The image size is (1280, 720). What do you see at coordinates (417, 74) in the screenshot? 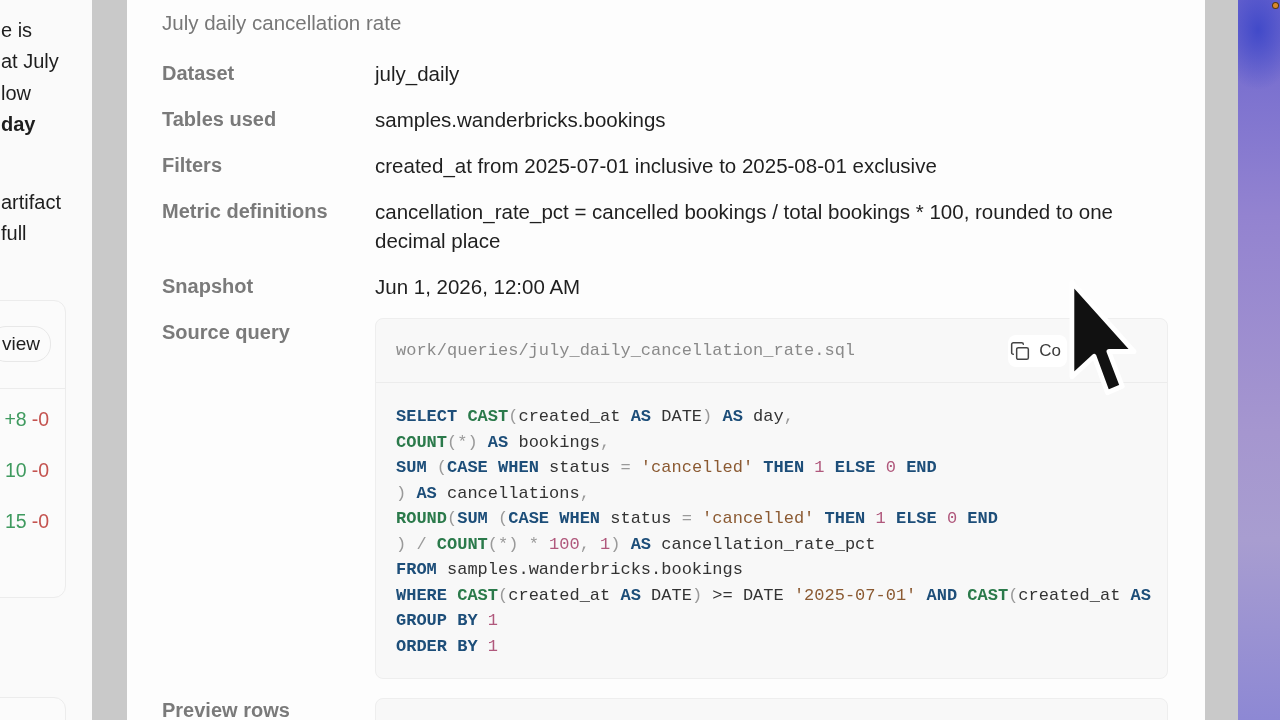
I see `detail-value: july_daily` at bounding box center [417, 74].